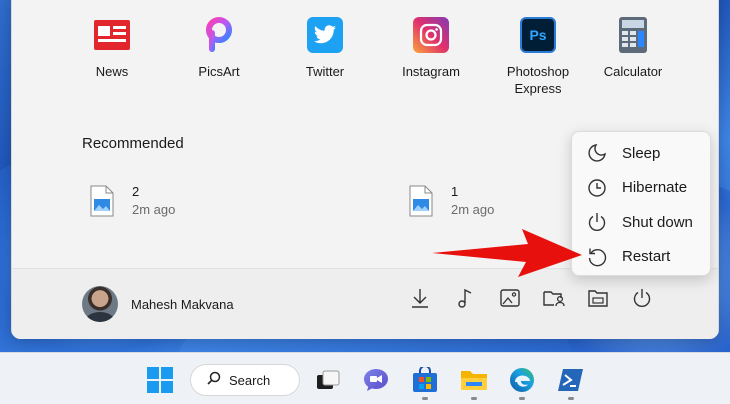 The height and width of the screenshot is (404, 730). What do you see at coordinates (455, 191) in the screenshot?
I see `recommended-item-name: 1` at bounding box center [455, 191].